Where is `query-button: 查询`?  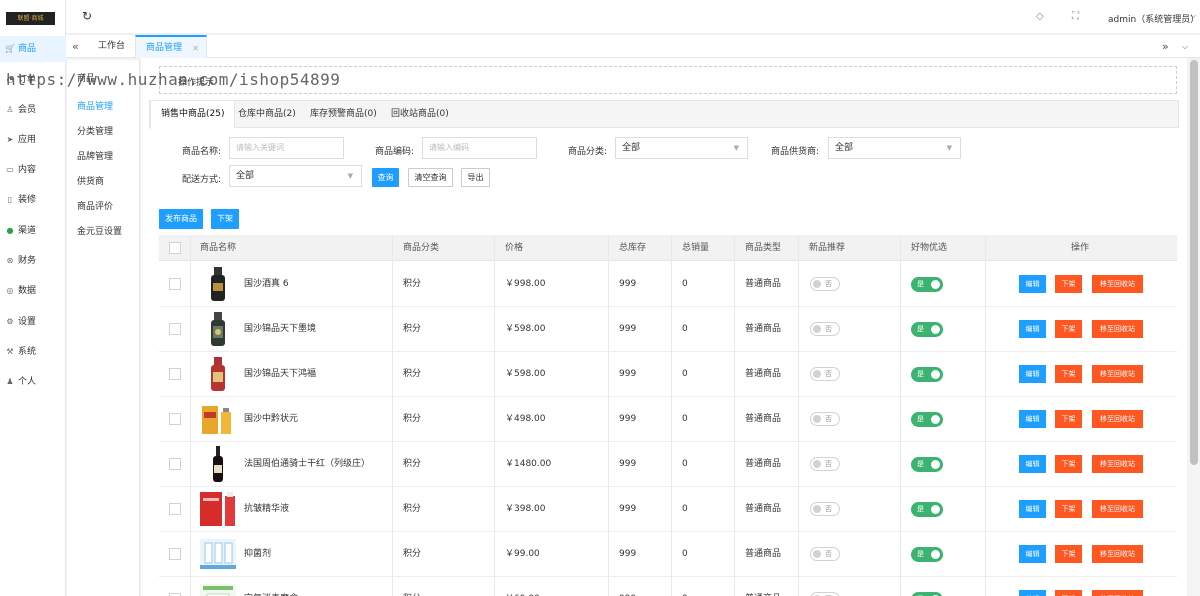
query-button: 查询 is located at coordinates (385, 177).